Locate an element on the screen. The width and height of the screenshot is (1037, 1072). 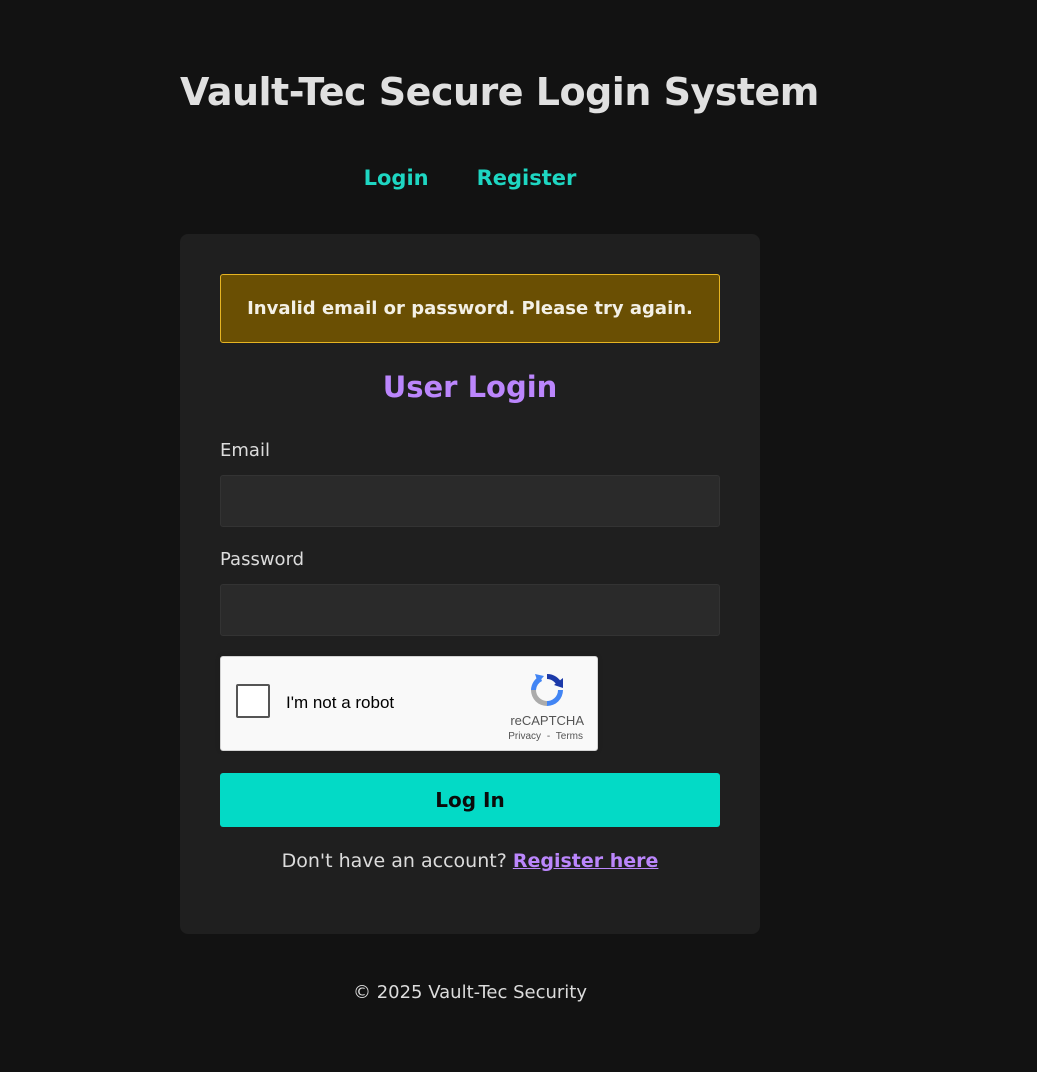
register-here-link: Register here is located at coordinates (586, 861).